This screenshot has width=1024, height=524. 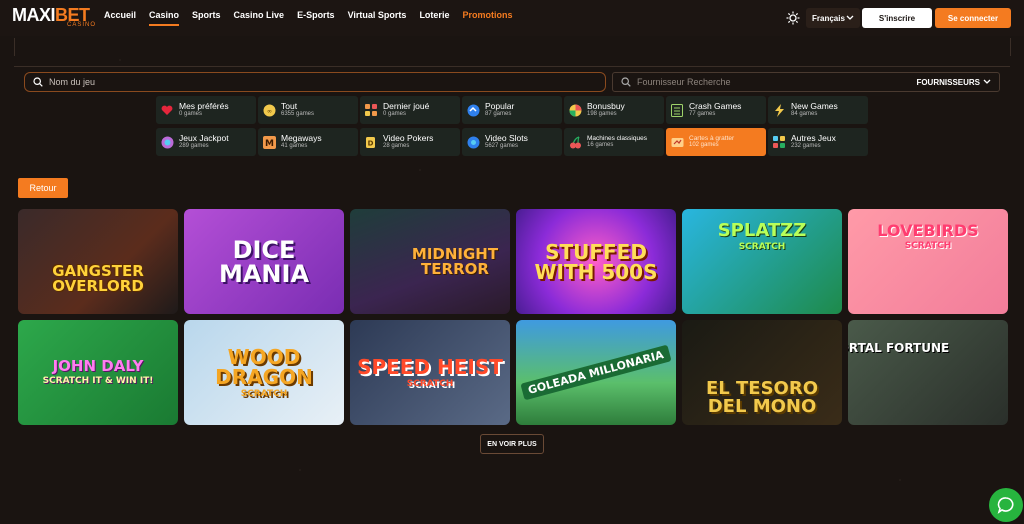 I want to click on language-select: Français, so click(x=833, y=18).